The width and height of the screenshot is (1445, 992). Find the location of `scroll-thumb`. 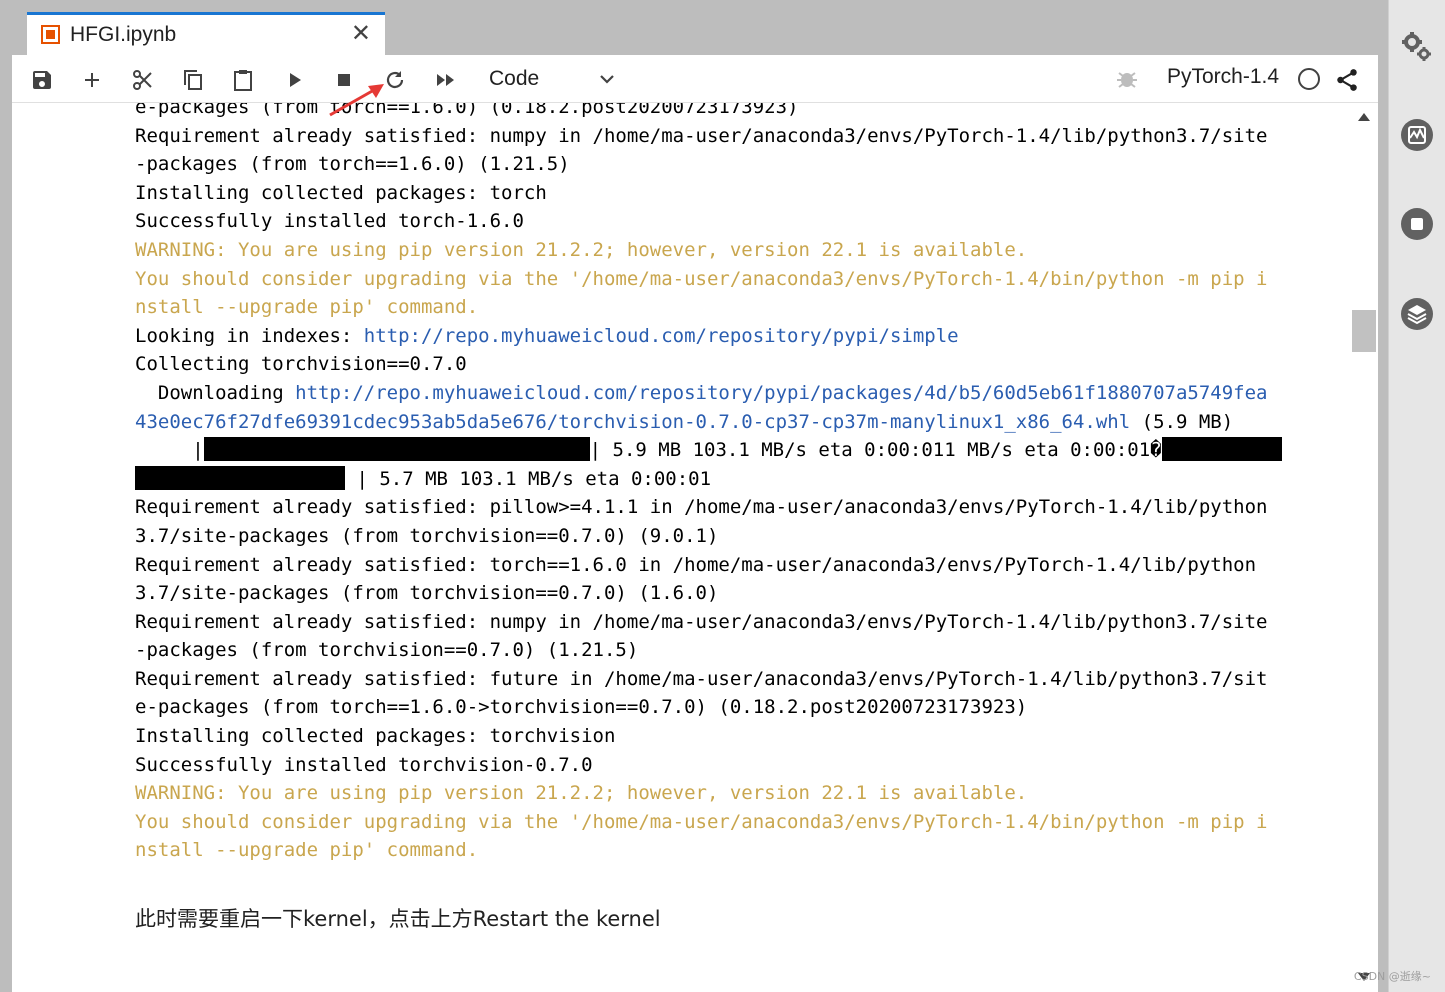

scroll-thumb is located at coordinates (1364, 331).